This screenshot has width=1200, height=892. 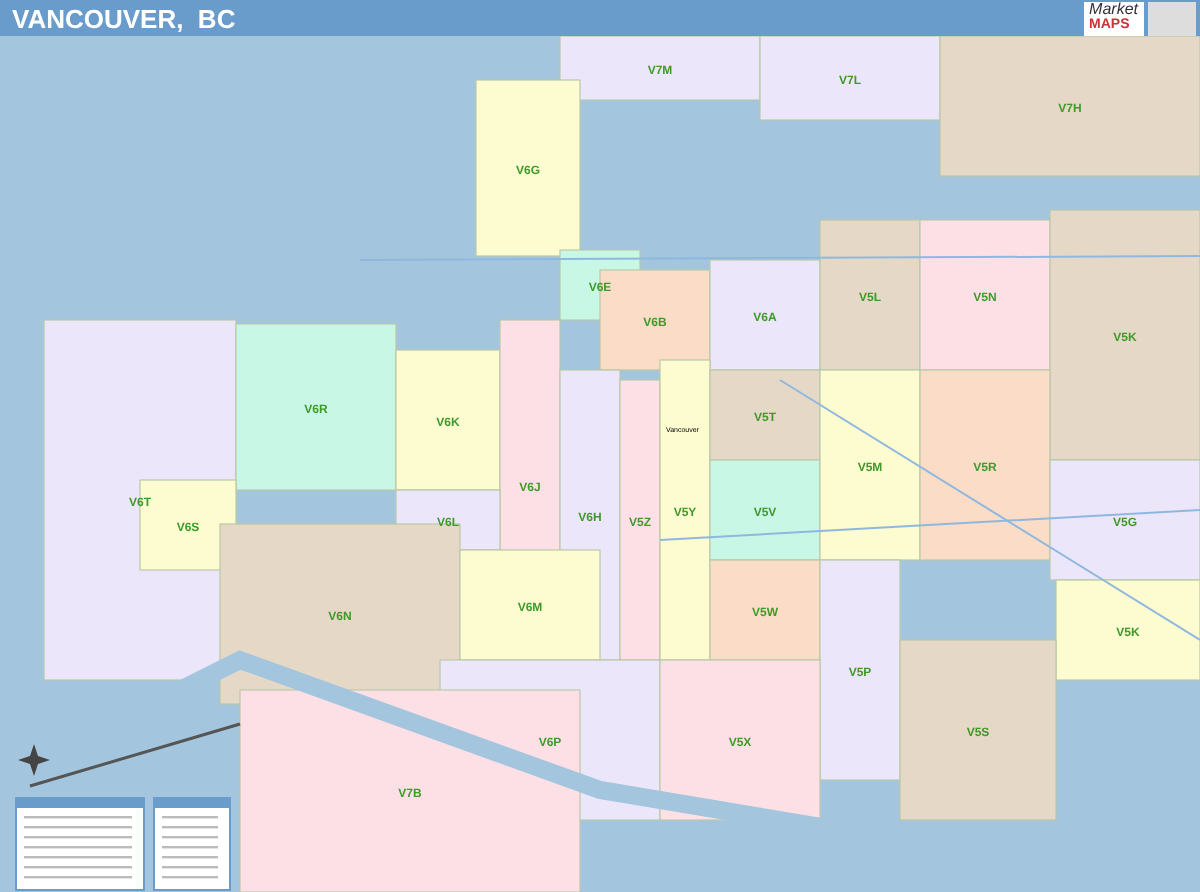 I want to click on compass-icon, so click(x=34, y=760).